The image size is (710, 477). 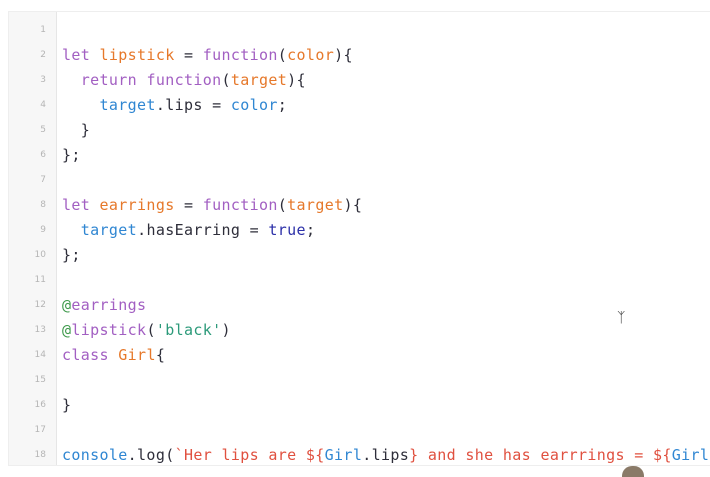 What do you see at coordinates (359, 55) in the screenshot?
I see `code-line: 2 let lipstick = function(color){` at bounding box center [359, 55].